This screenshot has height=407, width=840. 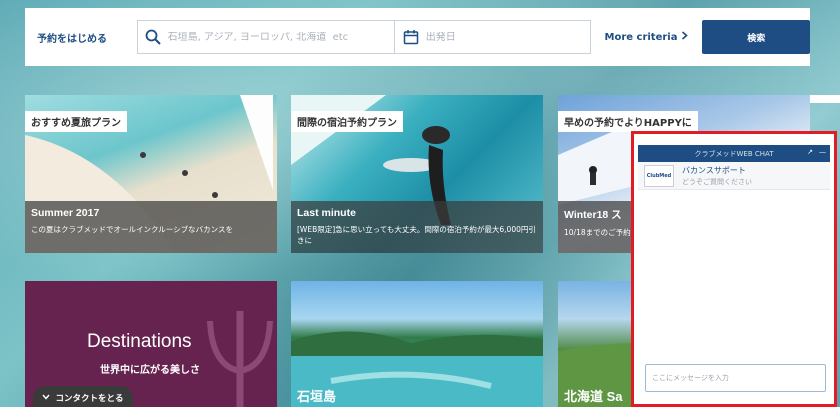 What do you see at coordinates (46, 398) in the screenshot?
I see `chevron-down-icon` at bounding box center [46, 398].